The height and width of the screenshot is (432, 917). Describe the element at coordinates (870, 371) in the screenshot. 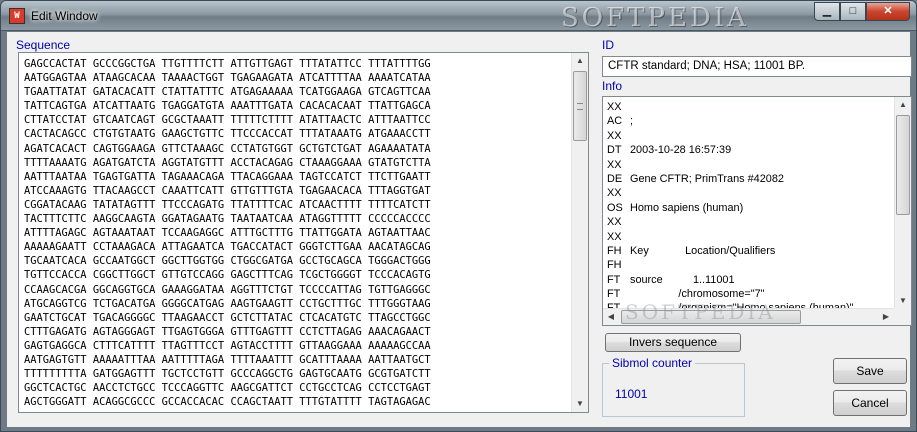

I see `save-button: Save` at that location.